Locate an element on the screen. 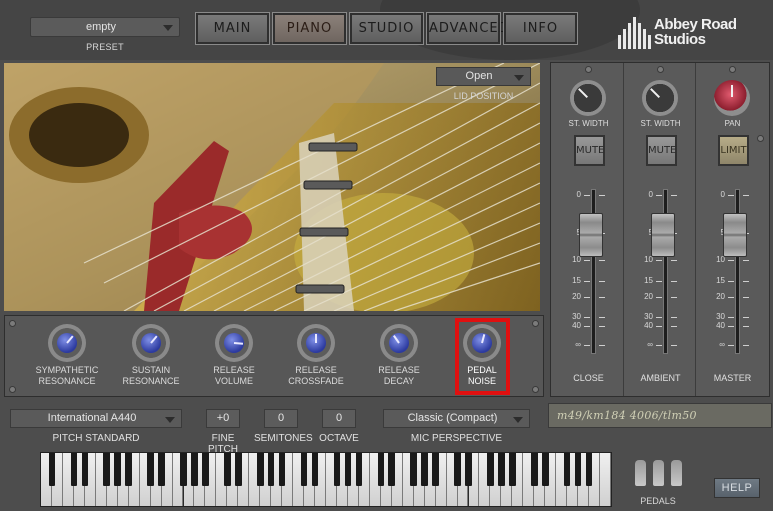  preset-value: empty is located at coordinates (101, 27).